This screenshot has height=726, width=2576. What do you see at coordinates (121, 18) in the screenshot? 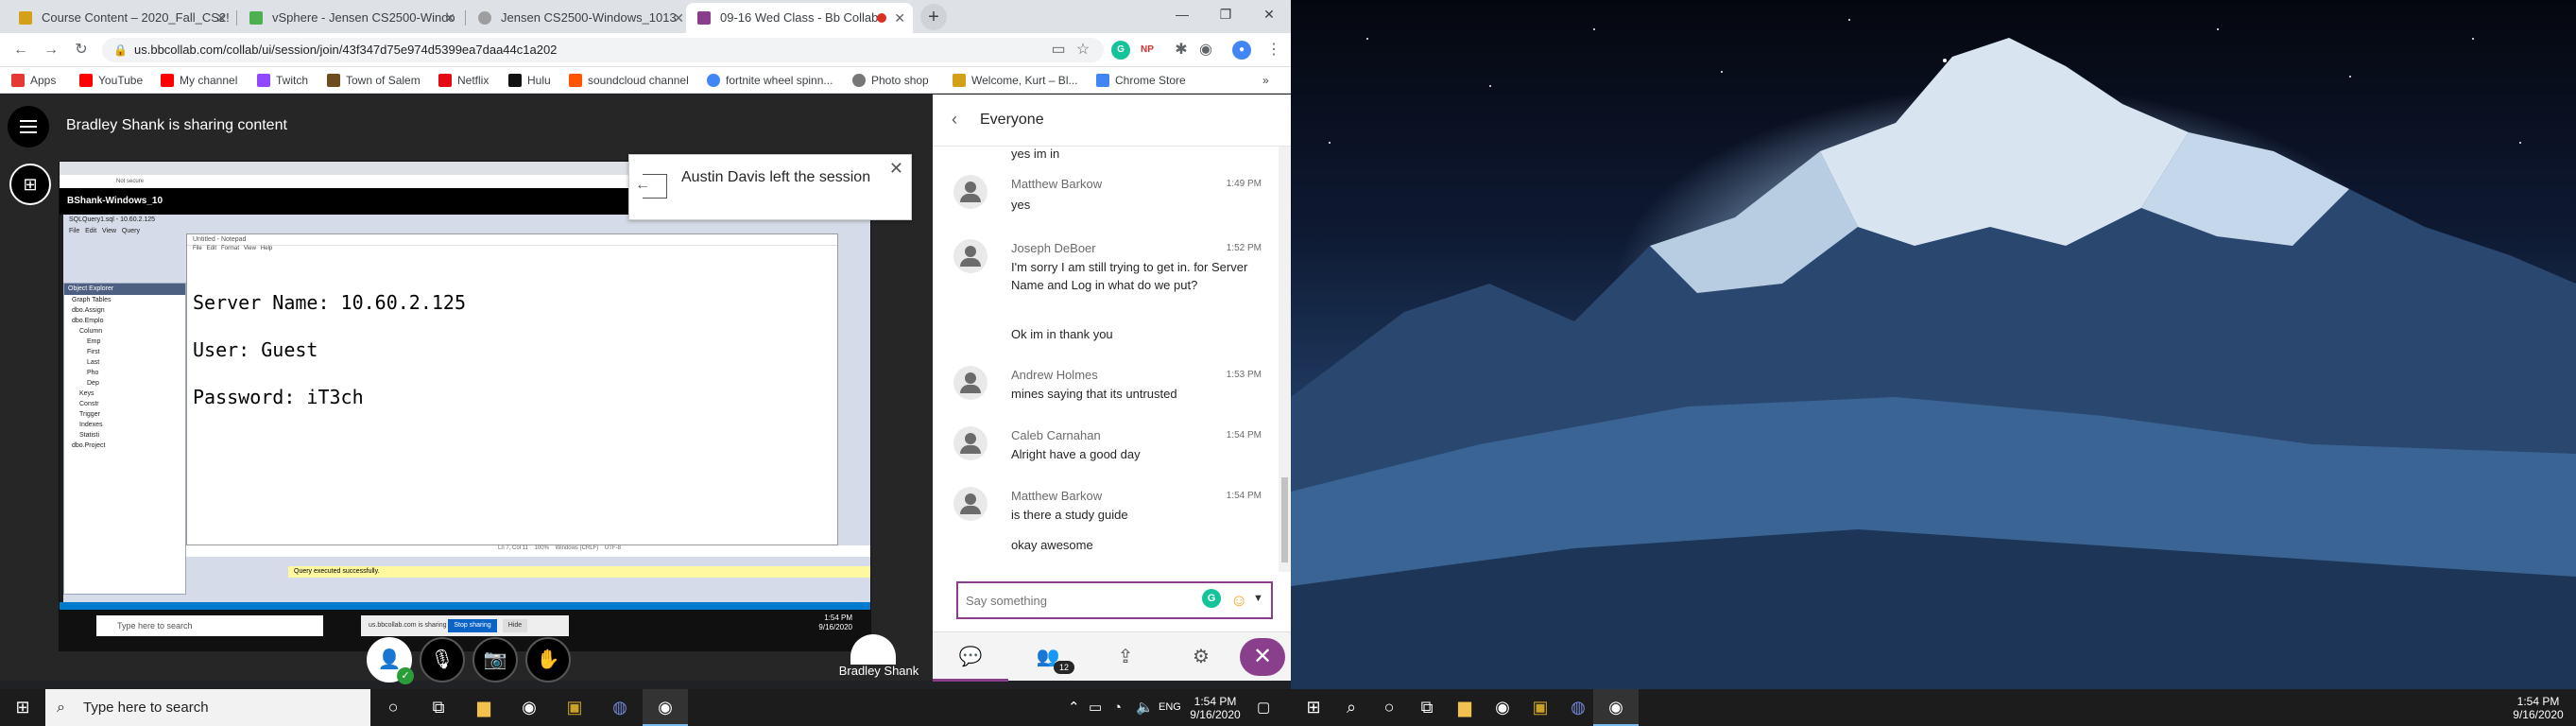
I see `tab-course-content: Course Content – 2020_Fall_CS2! ✕` at bounding box center [121, 18].